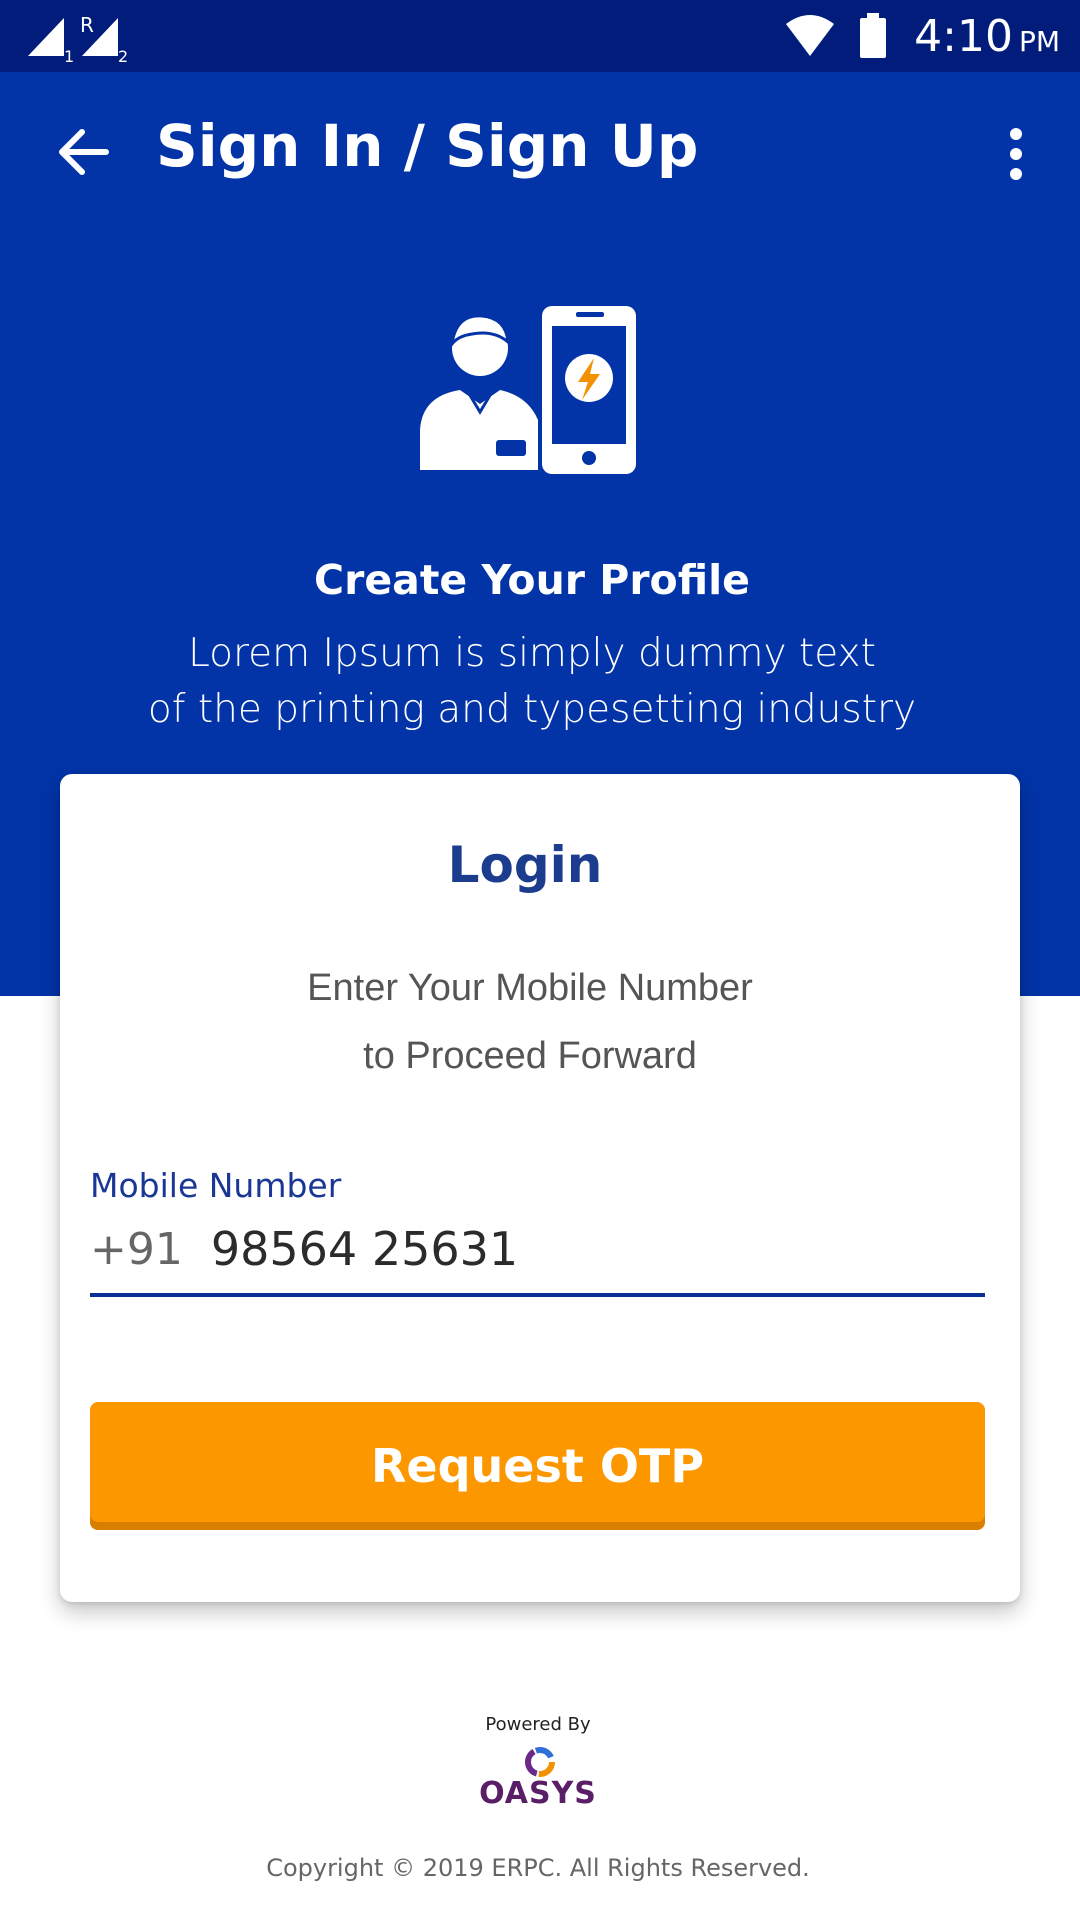 This screenshot has height=1920, width=1080. Describe the element at coordinates (1039, 41) in the screenshot. I see `status-ampm: PM` at that location.